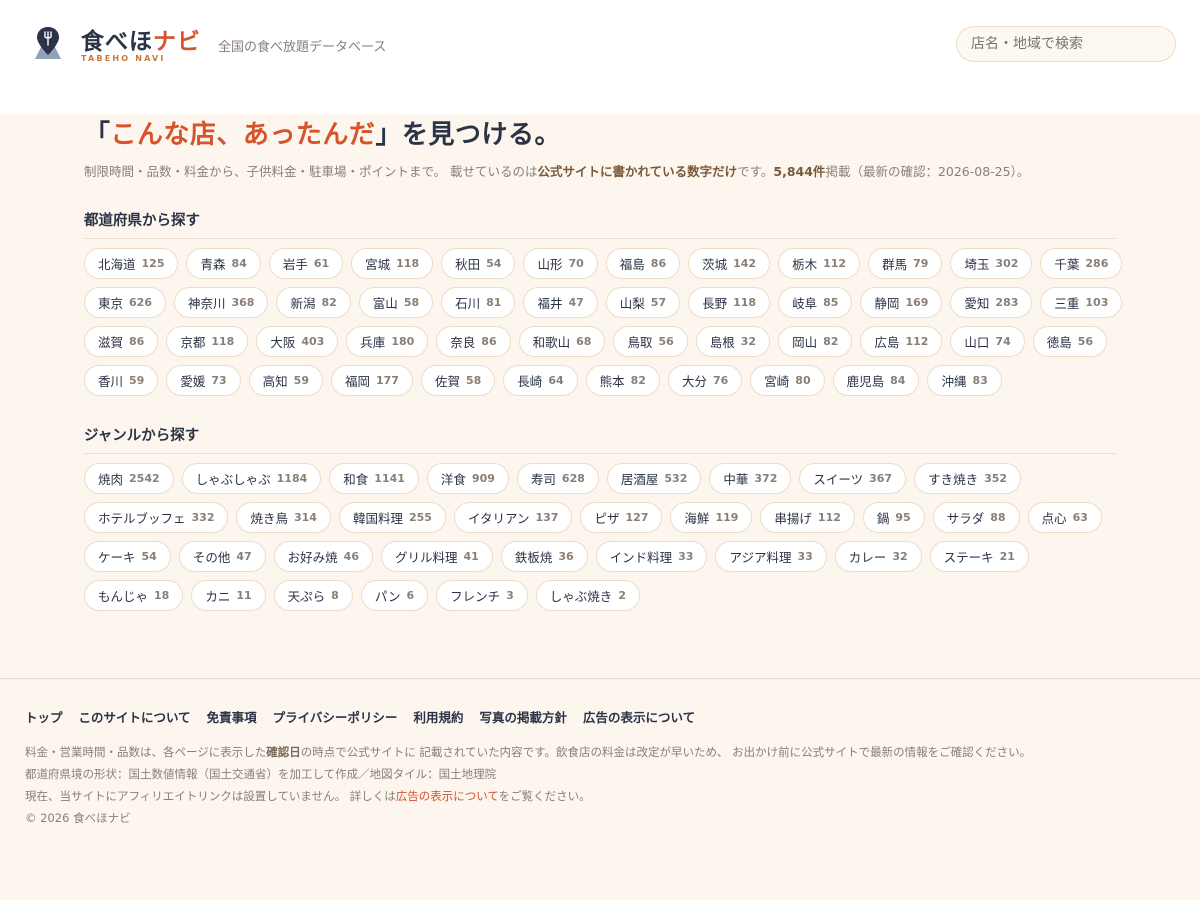  I want to click on genre-chip: スイーツ 367, so click(853, 478).